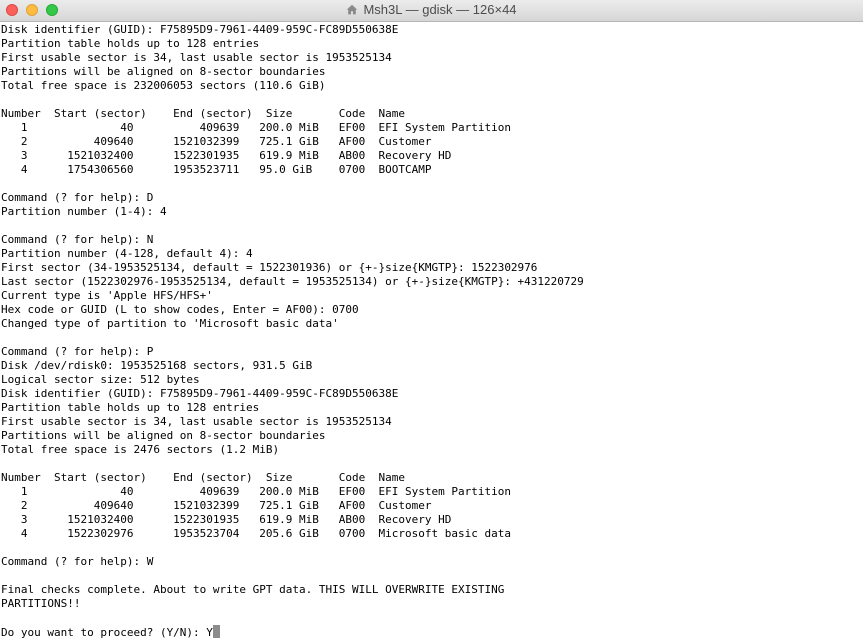 Image resolution: width=863 pixels, height=640 pixels. Describe the element at coordinates (77, 239) in the screenshot. I see `terminal-line: Command (? for help): N` at that location.